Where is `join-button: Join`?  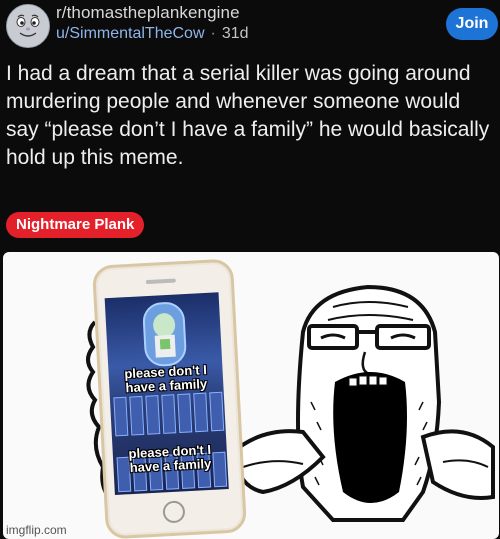 join-button: Join is located at coordinates (472, 24).